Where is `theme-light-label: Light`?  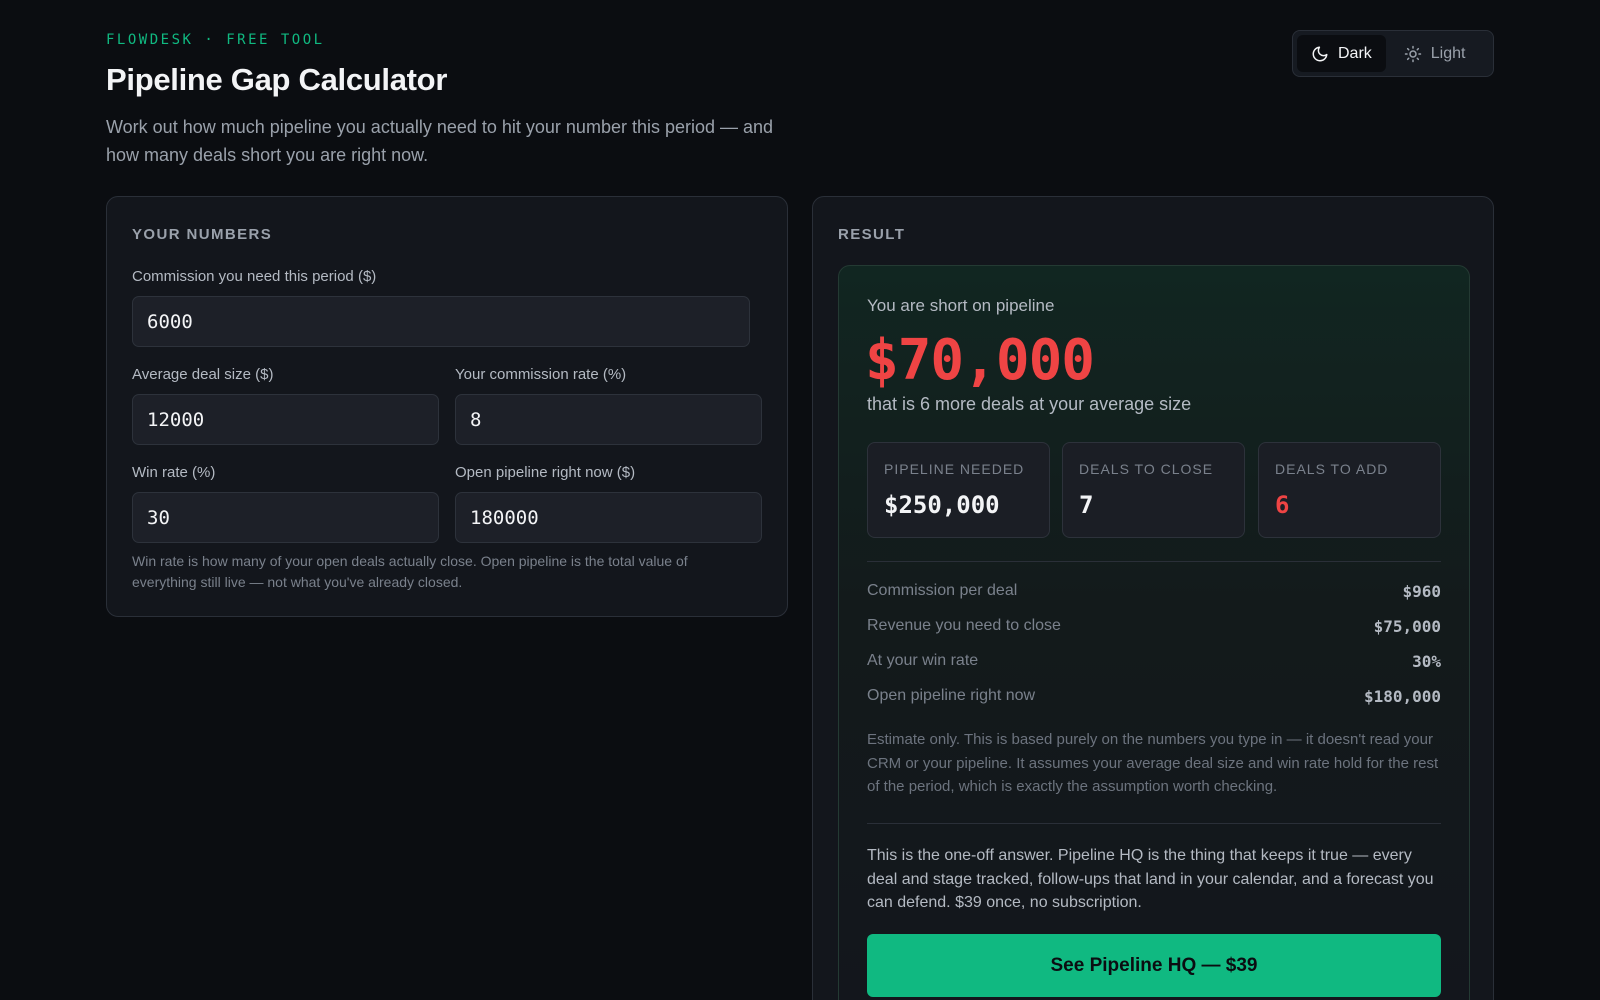
theme-light-label: Light is located at coordinates (1448, 53).